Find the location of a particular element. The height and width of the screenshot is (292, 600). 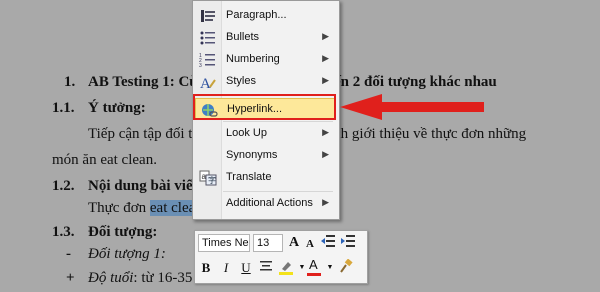

pointer-arrow-icon is located at coordinates (412, 107).